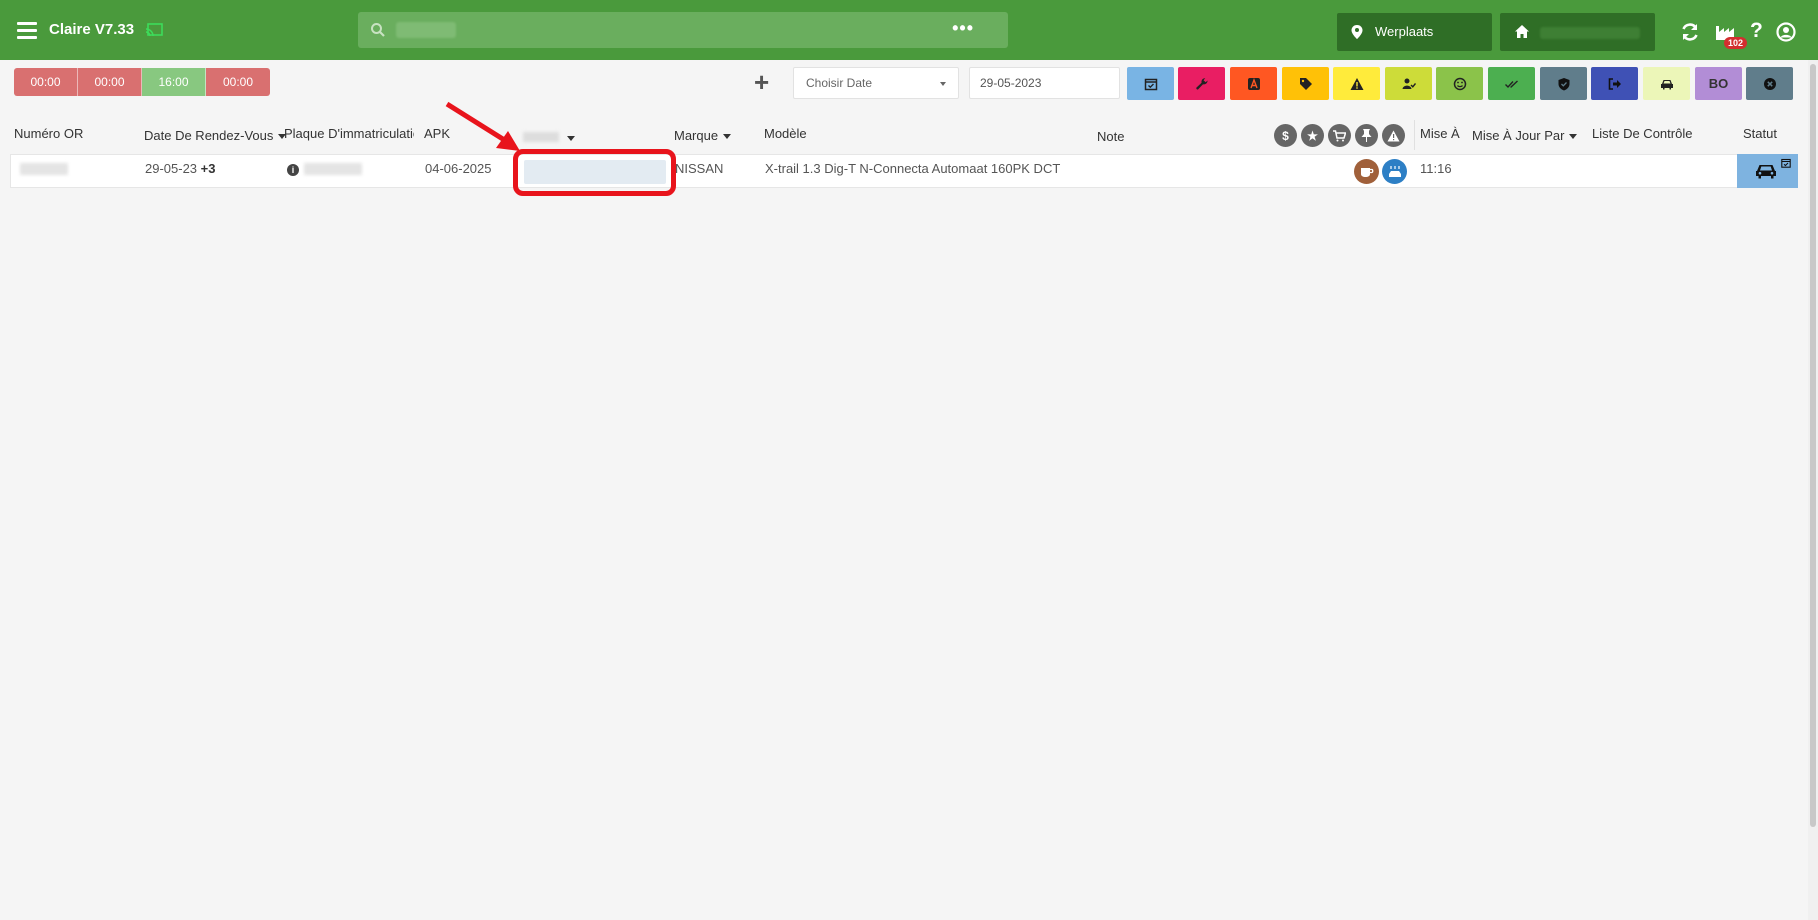 The width and height of the screenshot is (1818, 920). I want to click on time-button: 16:00, so click(174, 82).